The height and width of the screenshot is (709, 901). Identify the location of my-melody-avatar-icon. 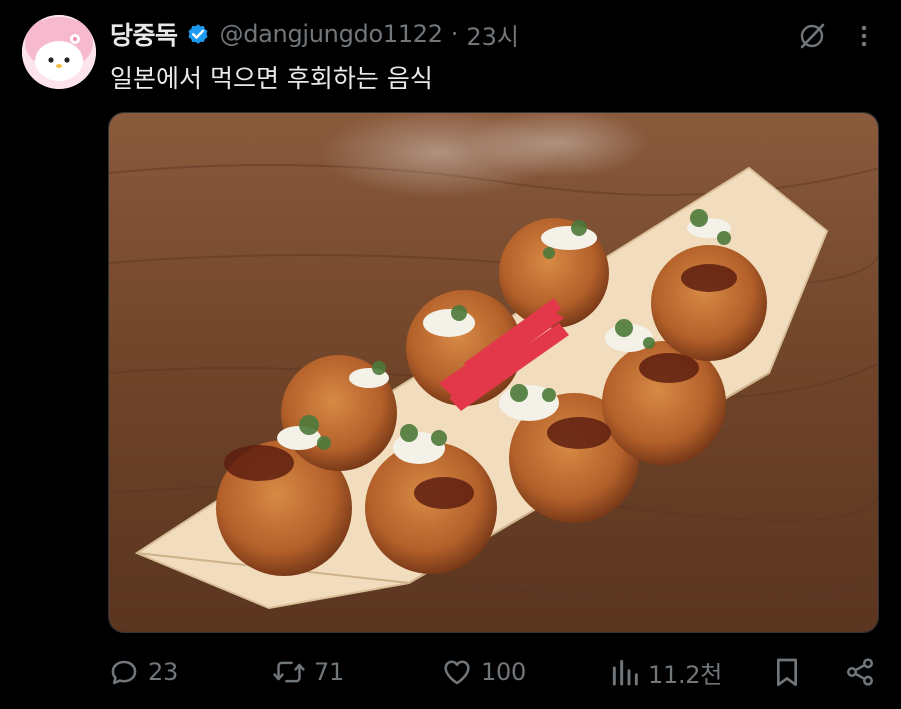
(59, 52).